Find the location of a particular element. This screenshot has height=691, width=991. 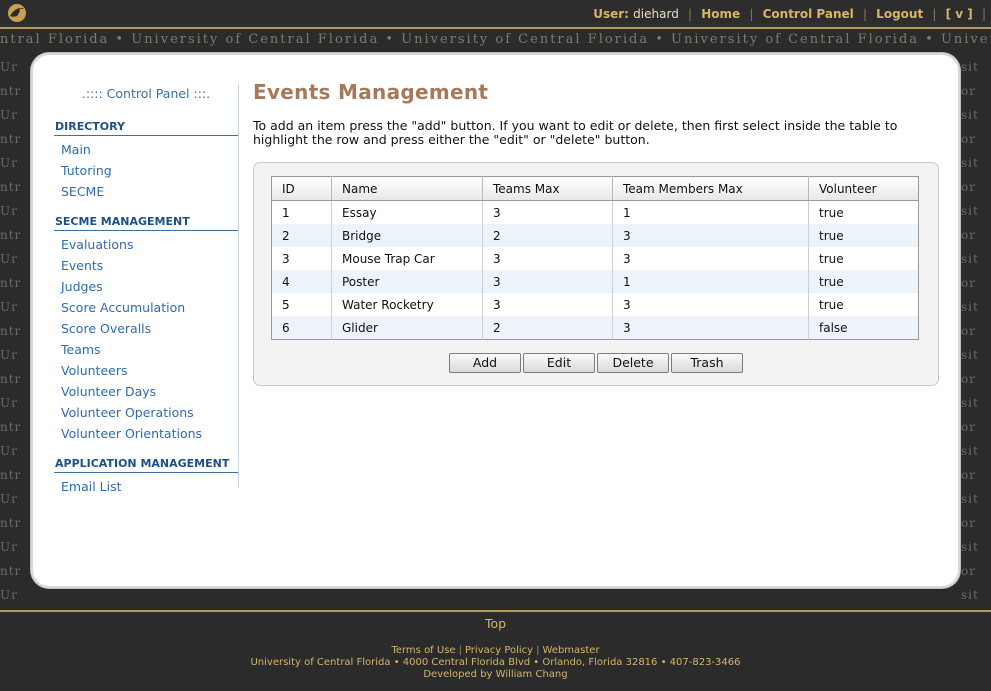

table-row: 6 Glider 2 3 false is located at coordinates (595, 328).